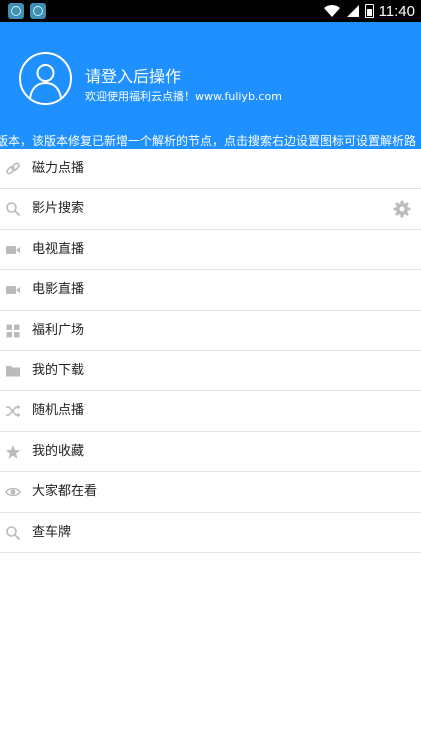  What do you see at coordinates (58, 370) in the screenshot?
I see `menu-item-label: 我的下载` at bounding box center [58, 370].